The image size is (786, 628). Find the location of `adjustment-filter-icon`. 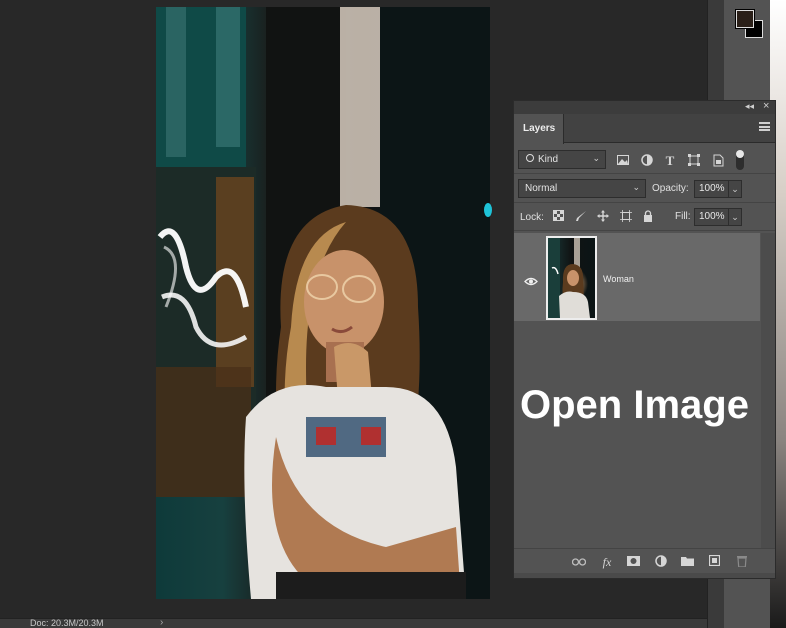

adjustment-filter-icon is located at coordinates (647, 161).